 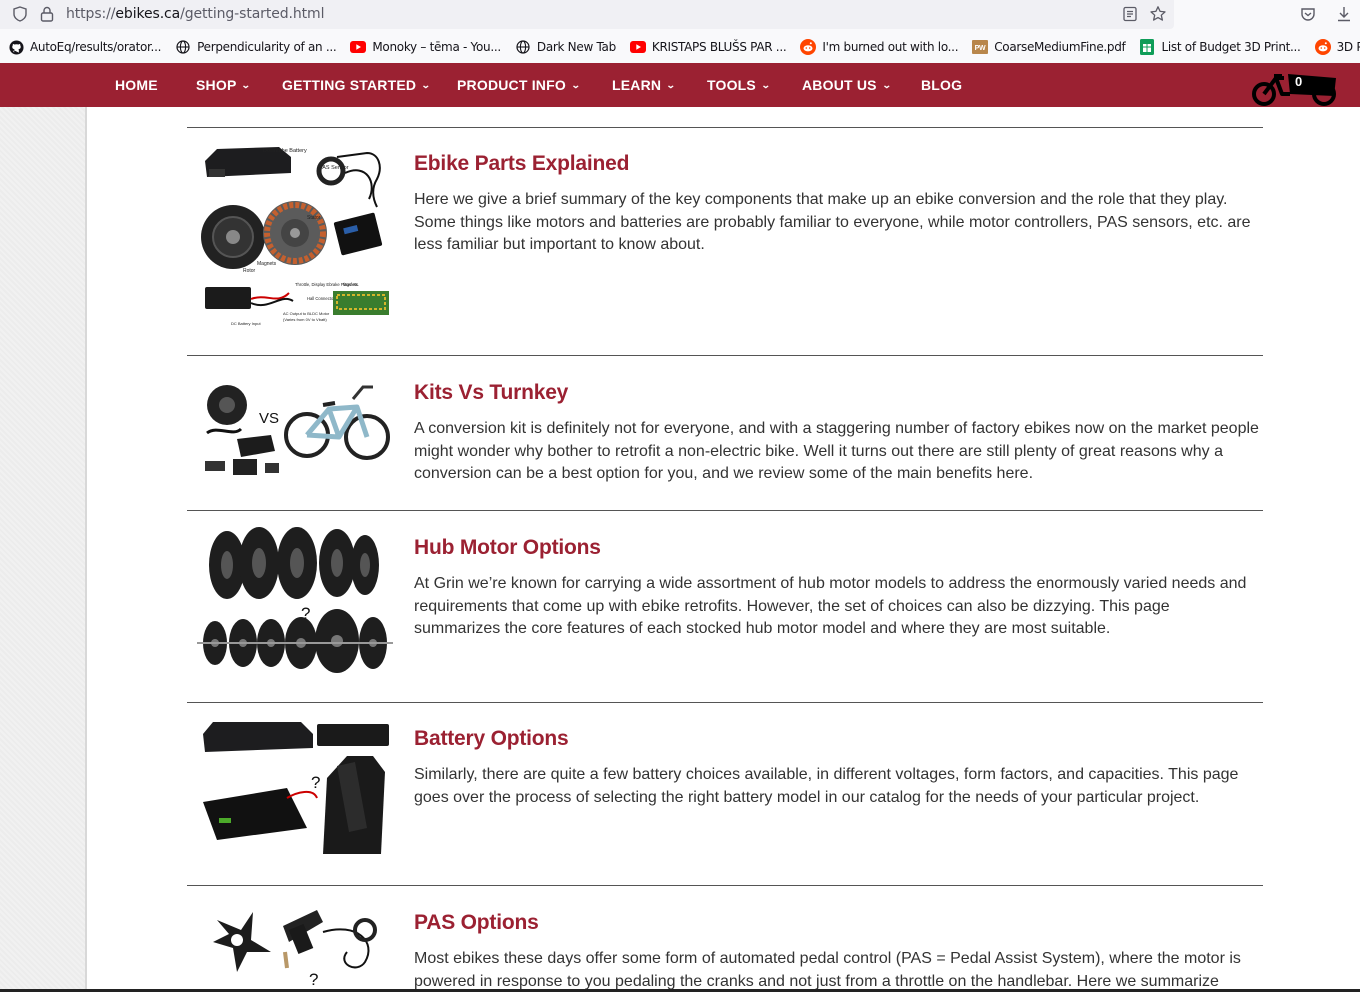 I want to click on url-host: ebikes.ca, so click(x=148, y=14).